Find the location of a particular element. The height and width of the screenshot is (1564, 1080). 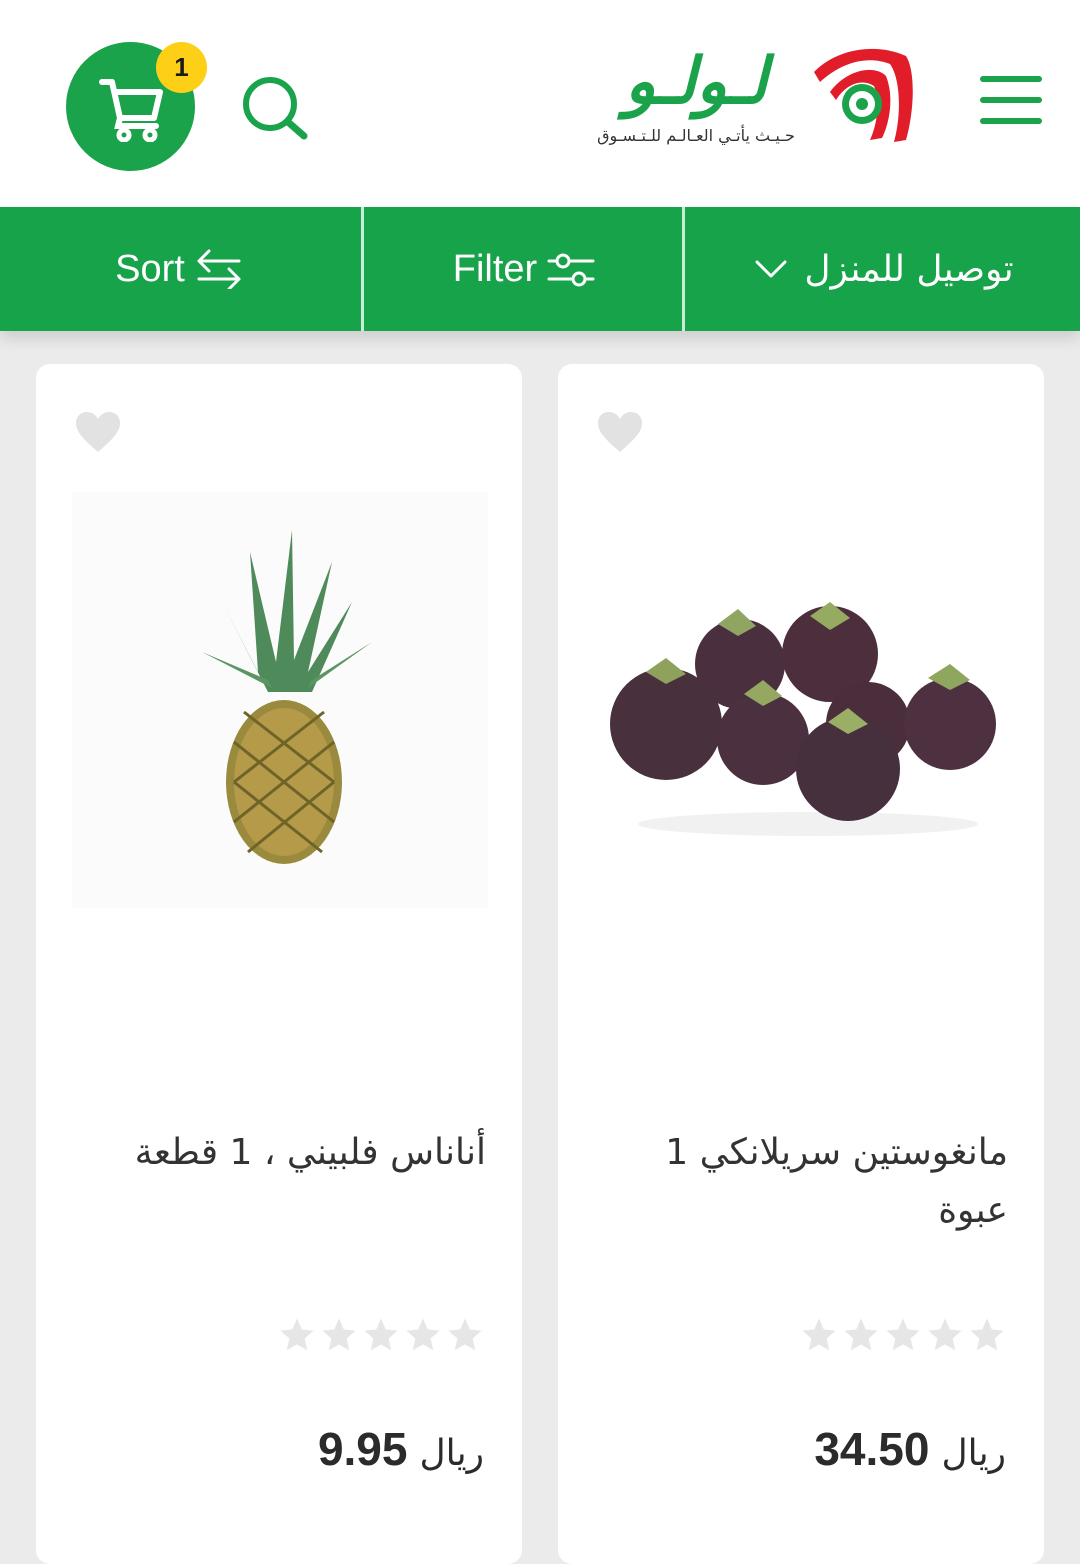

product-price: ريال 9.95 is located at coordinates (401, 1449).